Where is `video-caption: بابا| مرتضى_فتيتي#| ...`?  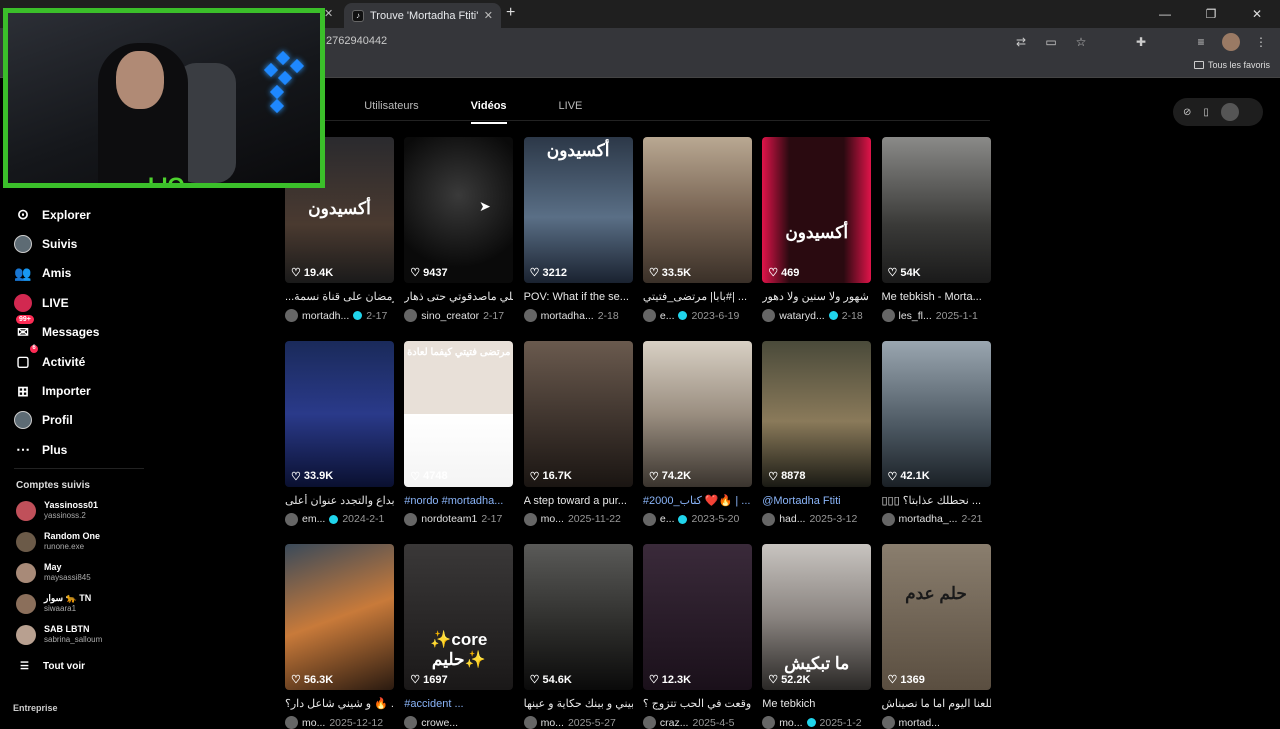
video-caption: بابا| مرتضى_فتيتي#| ... is located at coordinates (697, 297).